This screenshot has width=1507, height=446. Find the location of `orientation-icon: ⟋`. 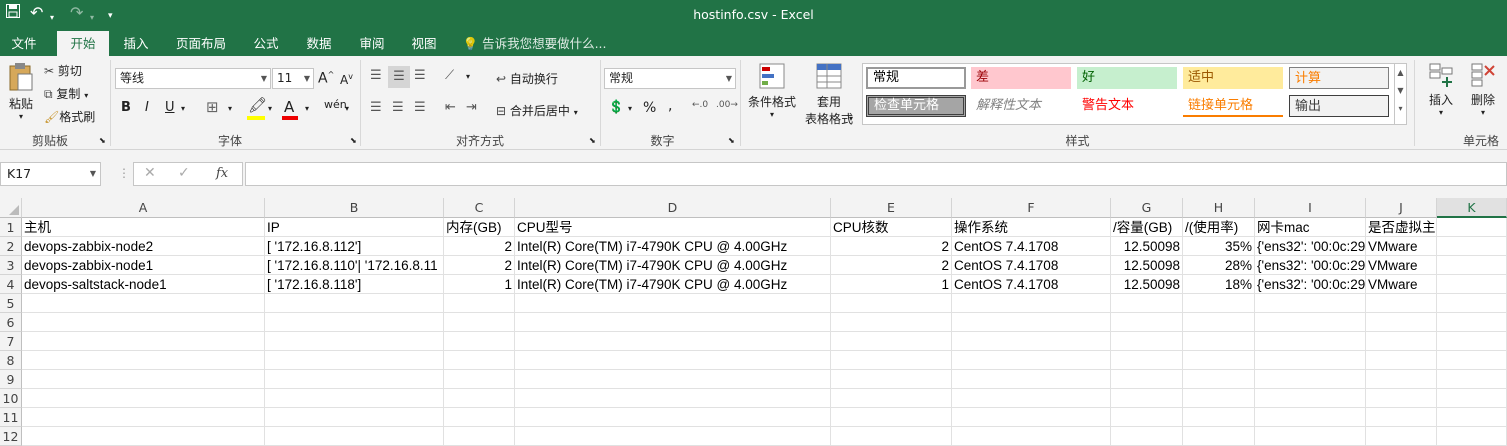

orientation-icon: ⟋ is located at coordinates (449, 75).